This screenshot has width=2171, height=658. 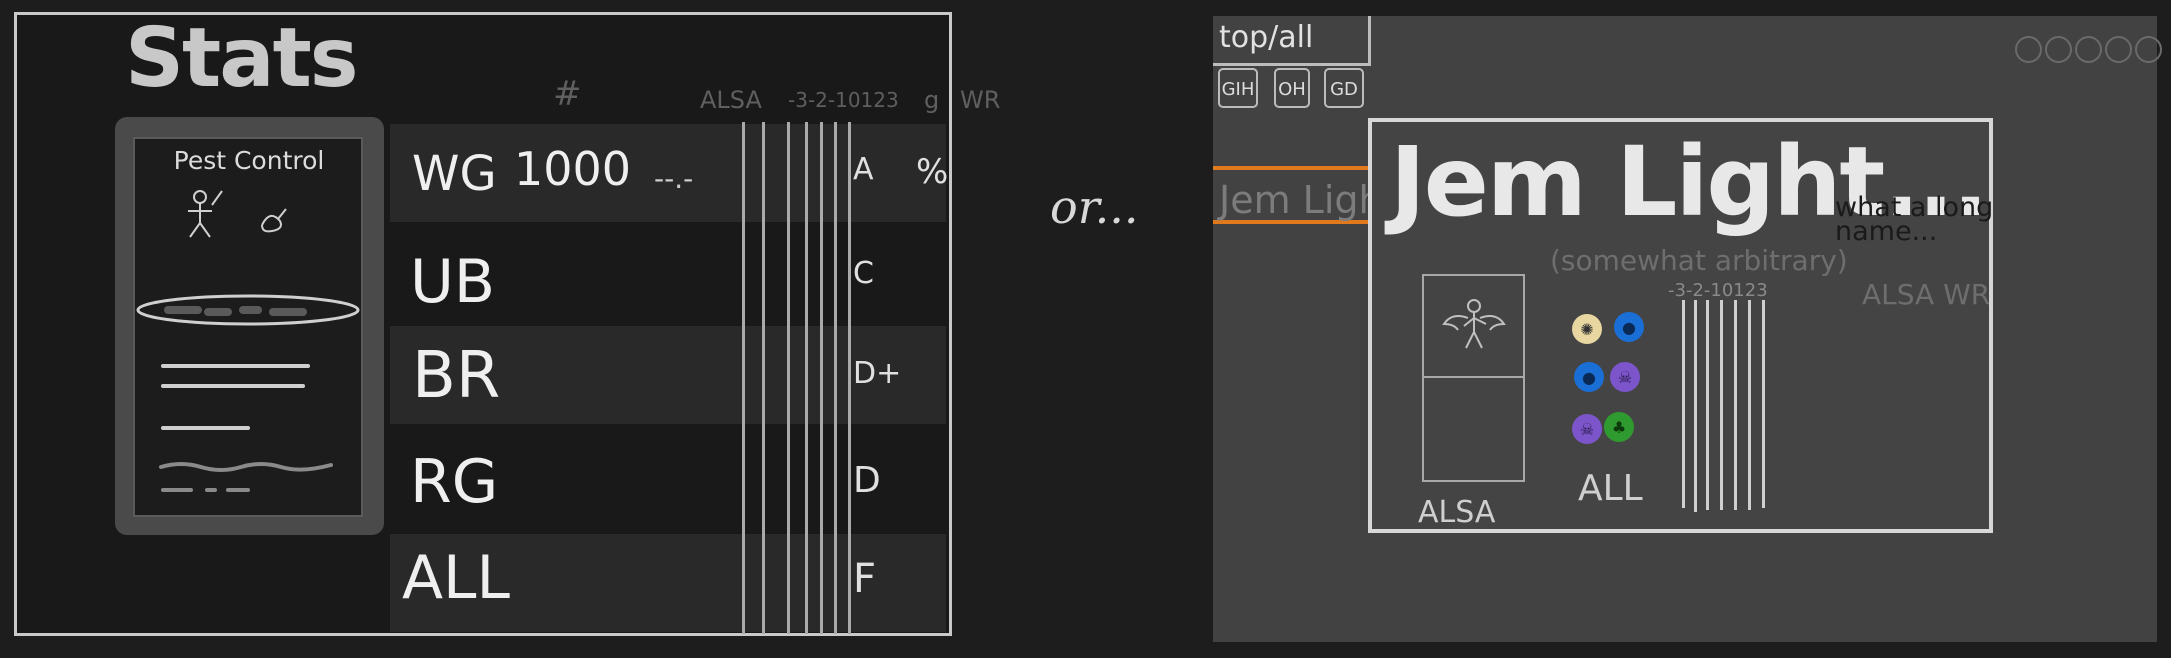 What do you see at coordinates (2088, 49) in the screenshot?
I see `pagination-dots` at bounding box center [2088, 49].